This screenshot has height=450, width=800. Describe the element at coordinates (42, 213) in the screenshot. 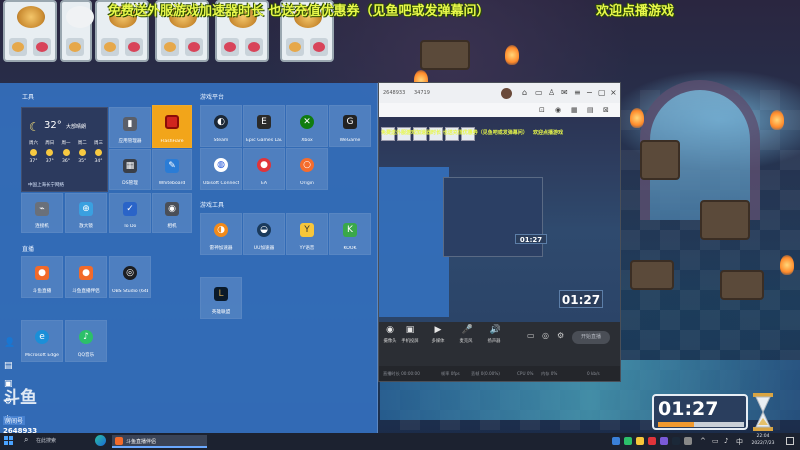

I see `tile-usb: ⌁ 连接机` at that location.